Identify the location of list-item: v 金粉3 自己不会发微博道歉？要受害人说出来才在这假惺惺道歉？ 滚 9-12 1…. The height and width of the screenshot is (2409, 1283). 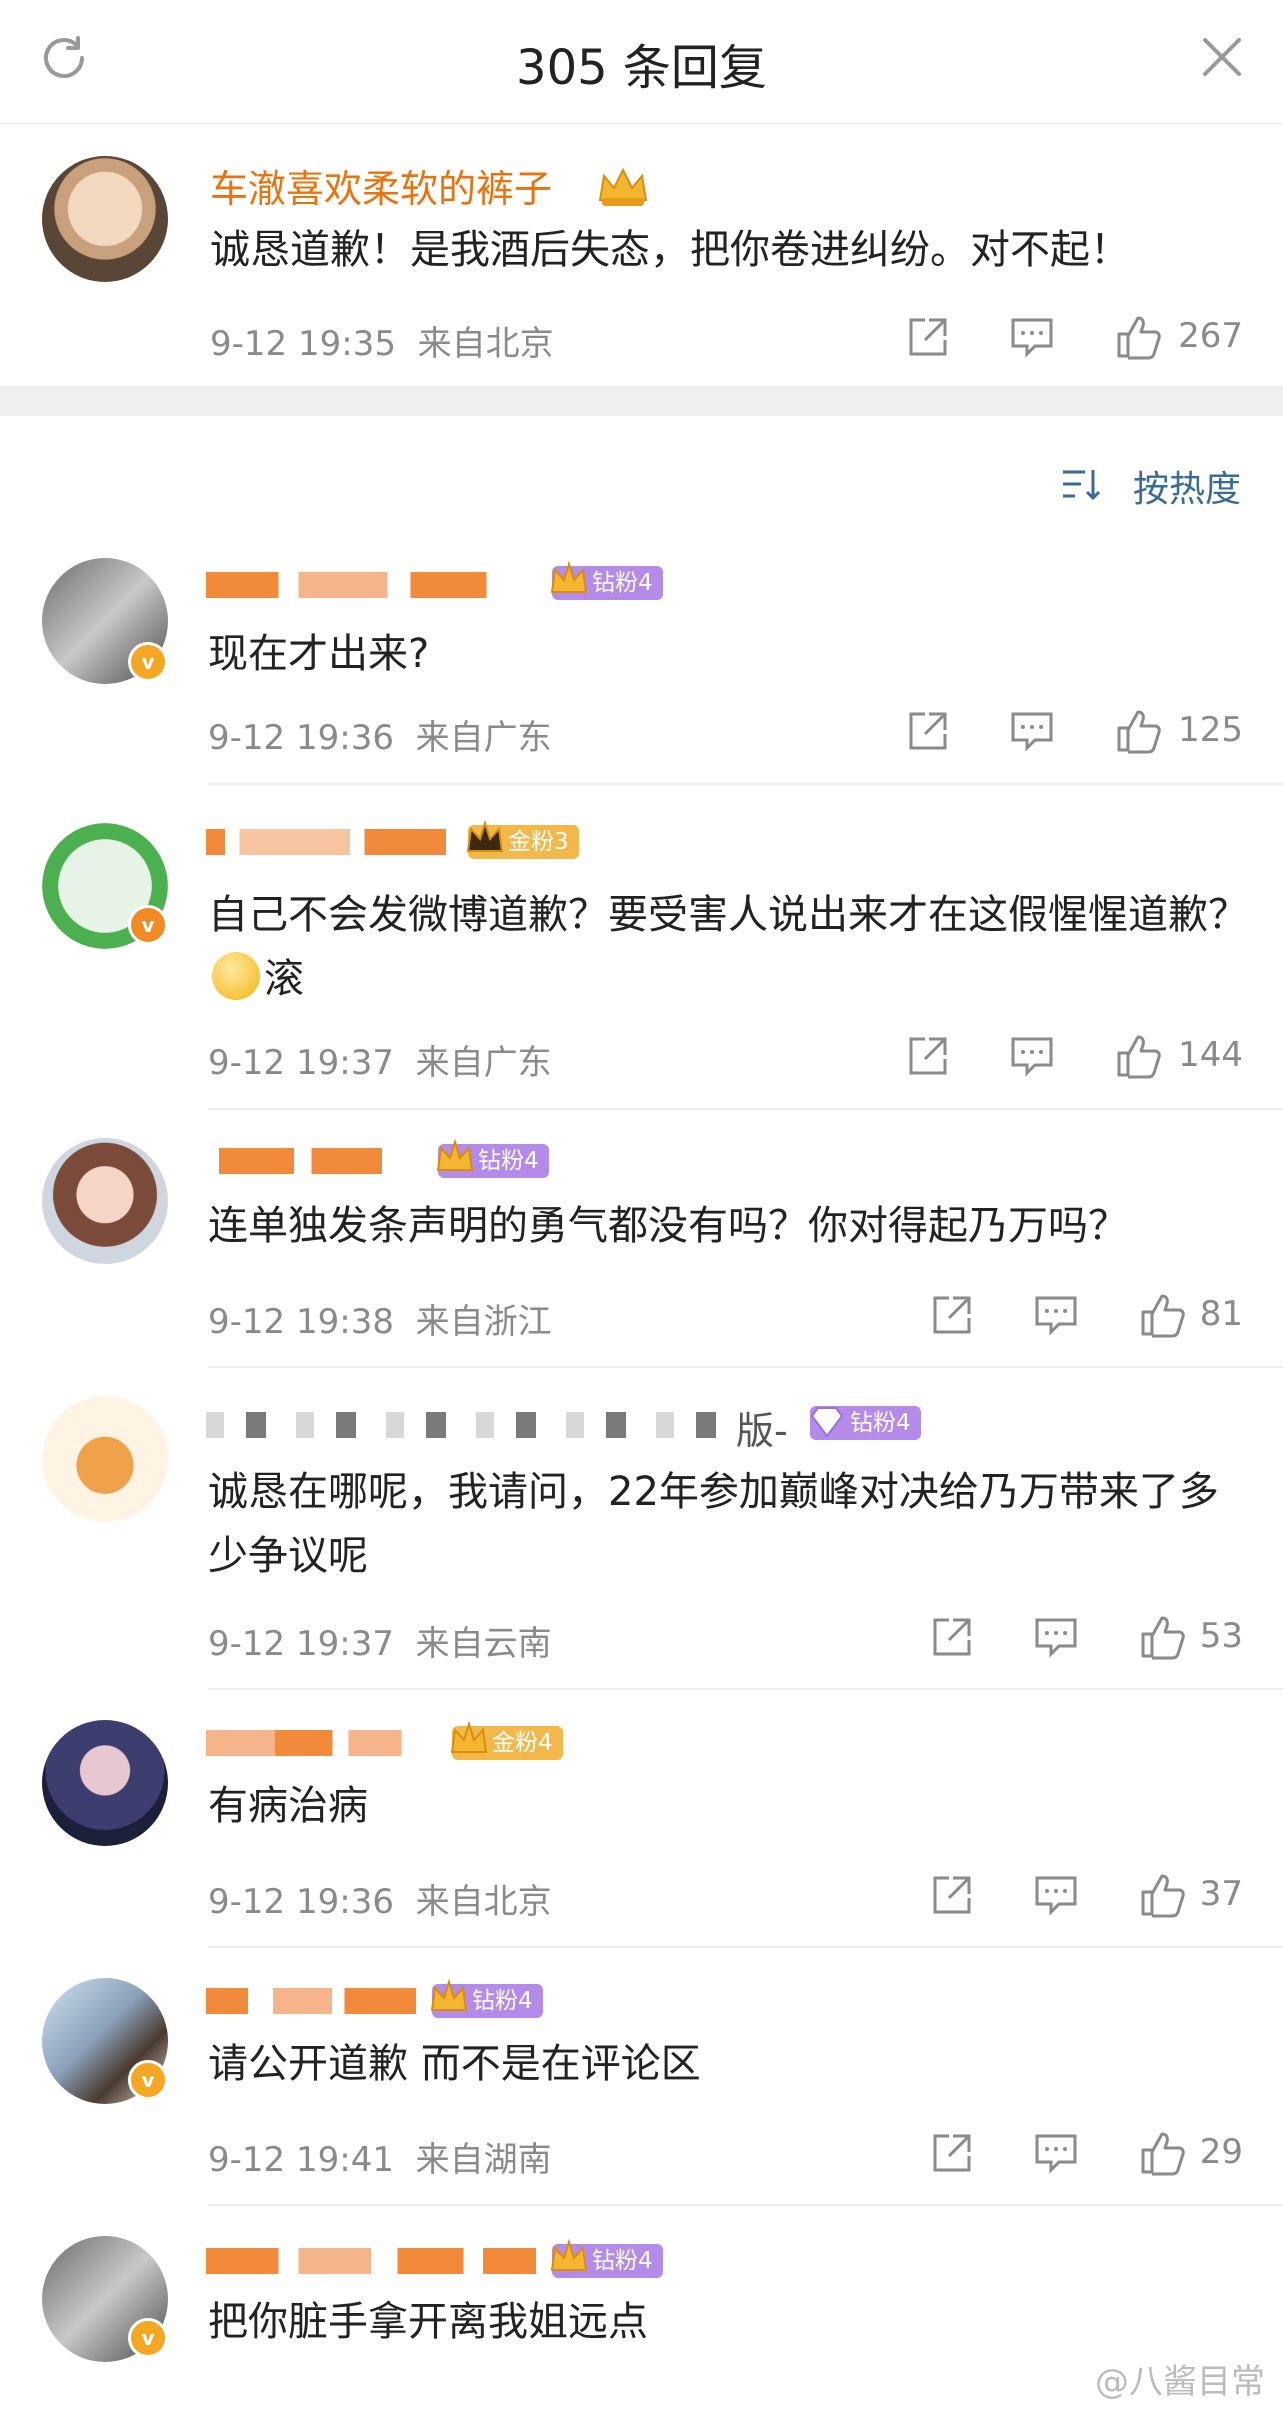
(641, 947).